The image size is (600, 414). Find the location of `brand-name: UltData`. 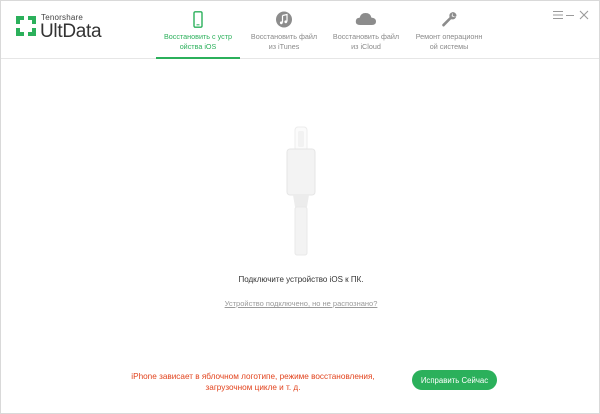

brand-name: UltData is located at coordinates (71, 31).